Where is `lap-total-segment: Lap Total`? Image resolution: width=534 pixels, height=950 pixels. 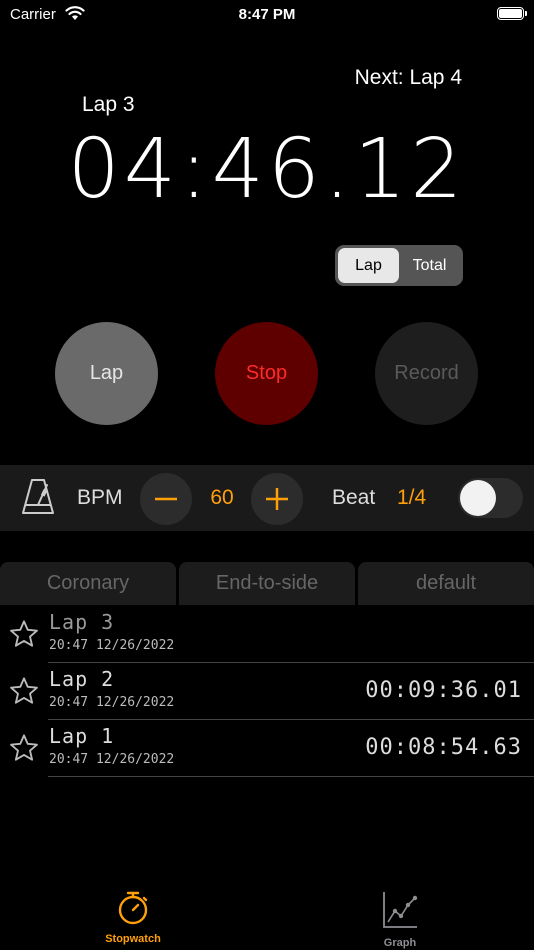 lap-total-segment: Lap Total is located at coordinates (399, 265).